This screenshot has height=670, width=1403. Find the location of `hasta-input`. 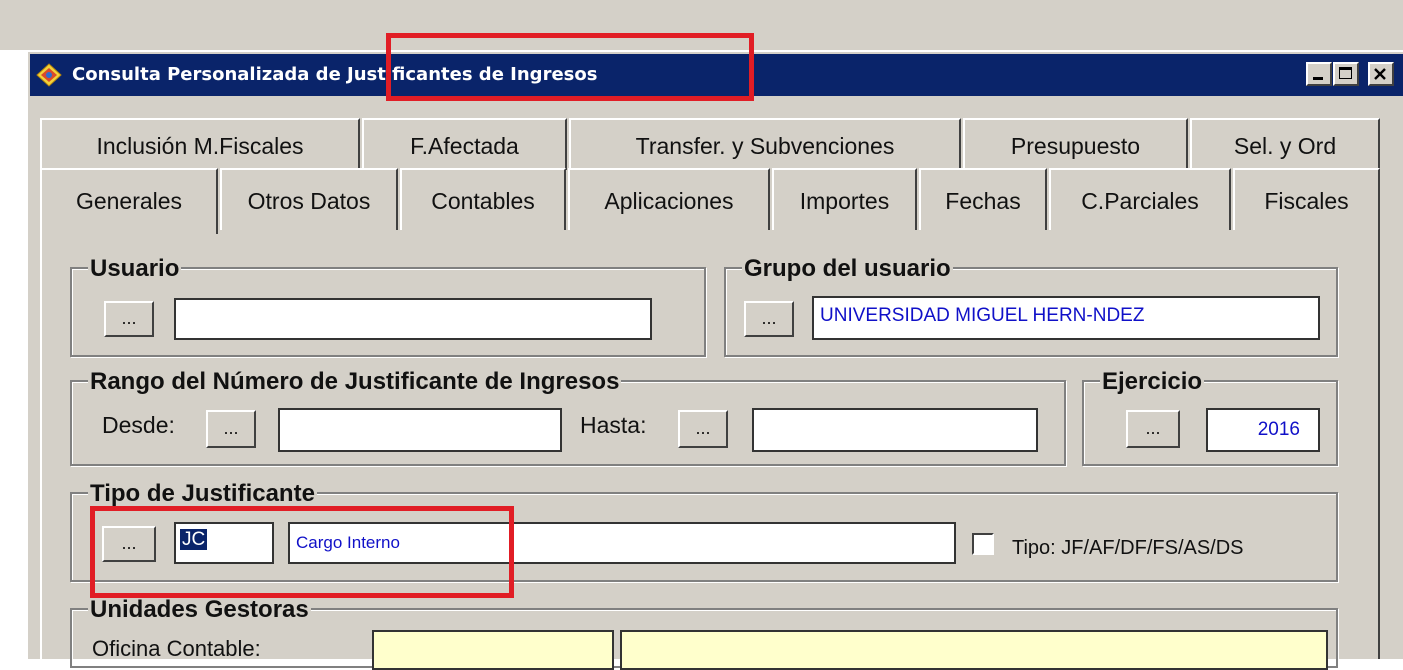

hasta-input is located at coordinates (895, 430).